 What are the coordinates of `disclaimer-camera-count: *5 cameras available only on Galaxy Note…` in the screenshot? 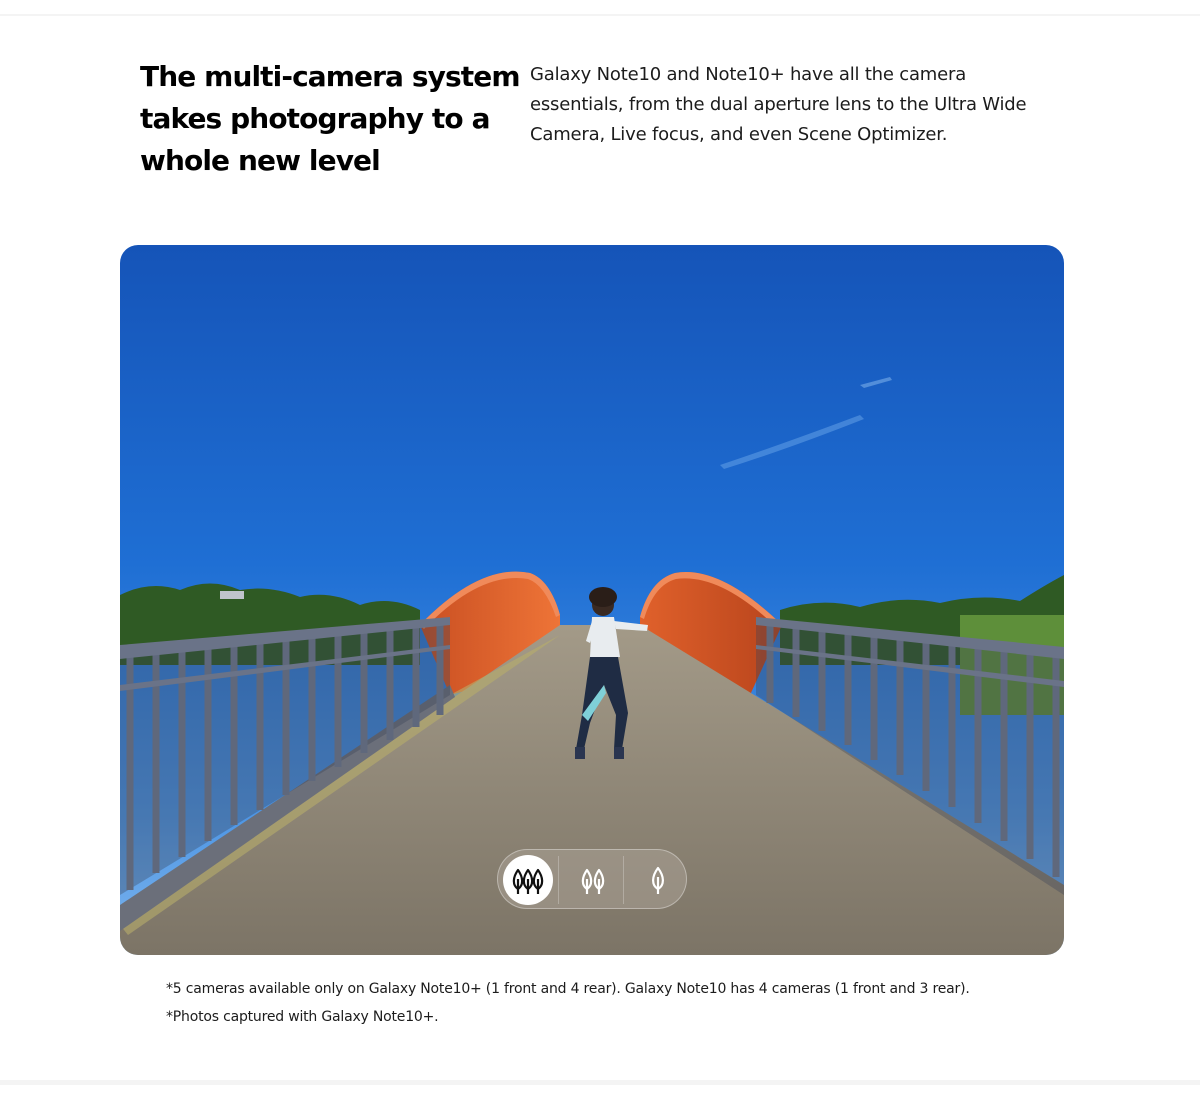 It's located at (568, 989).